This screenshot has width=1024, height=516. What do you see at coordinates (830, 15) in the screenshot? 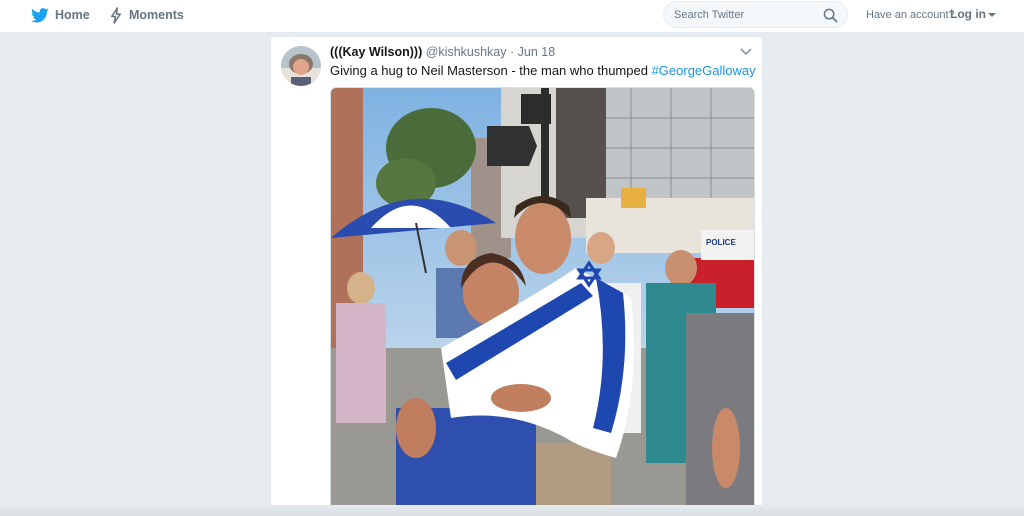
I see `search-icon` at bounding box center [830, 15].